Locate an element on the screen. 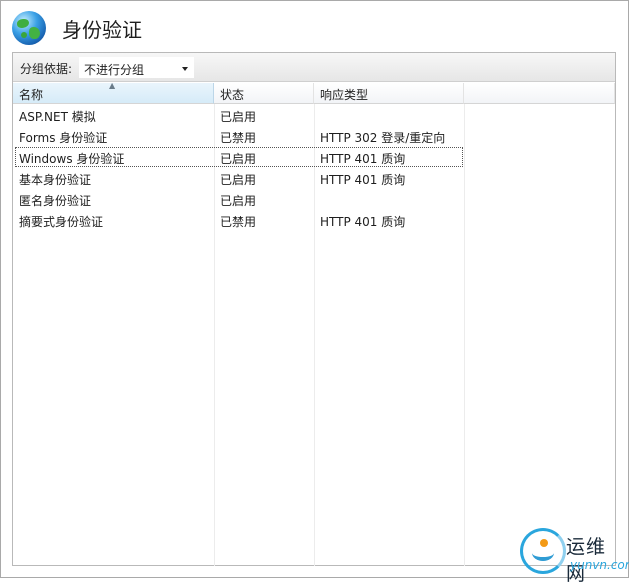 This screenshot has width=629, height=586. page-header: 身份验证 is located at coordinates (77, 28).